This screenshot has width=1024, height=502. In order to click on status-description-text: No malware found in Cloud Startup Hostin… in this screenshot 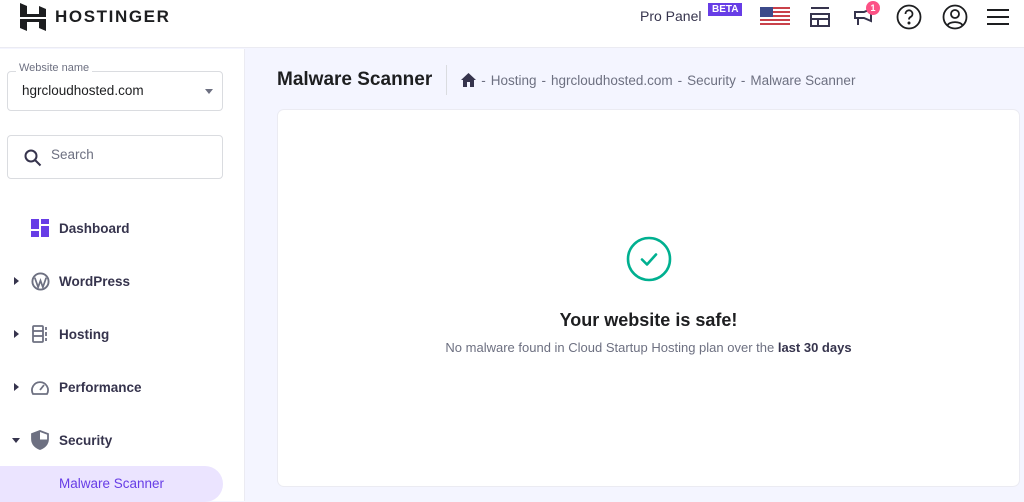, I will do `click(610, 347)`.